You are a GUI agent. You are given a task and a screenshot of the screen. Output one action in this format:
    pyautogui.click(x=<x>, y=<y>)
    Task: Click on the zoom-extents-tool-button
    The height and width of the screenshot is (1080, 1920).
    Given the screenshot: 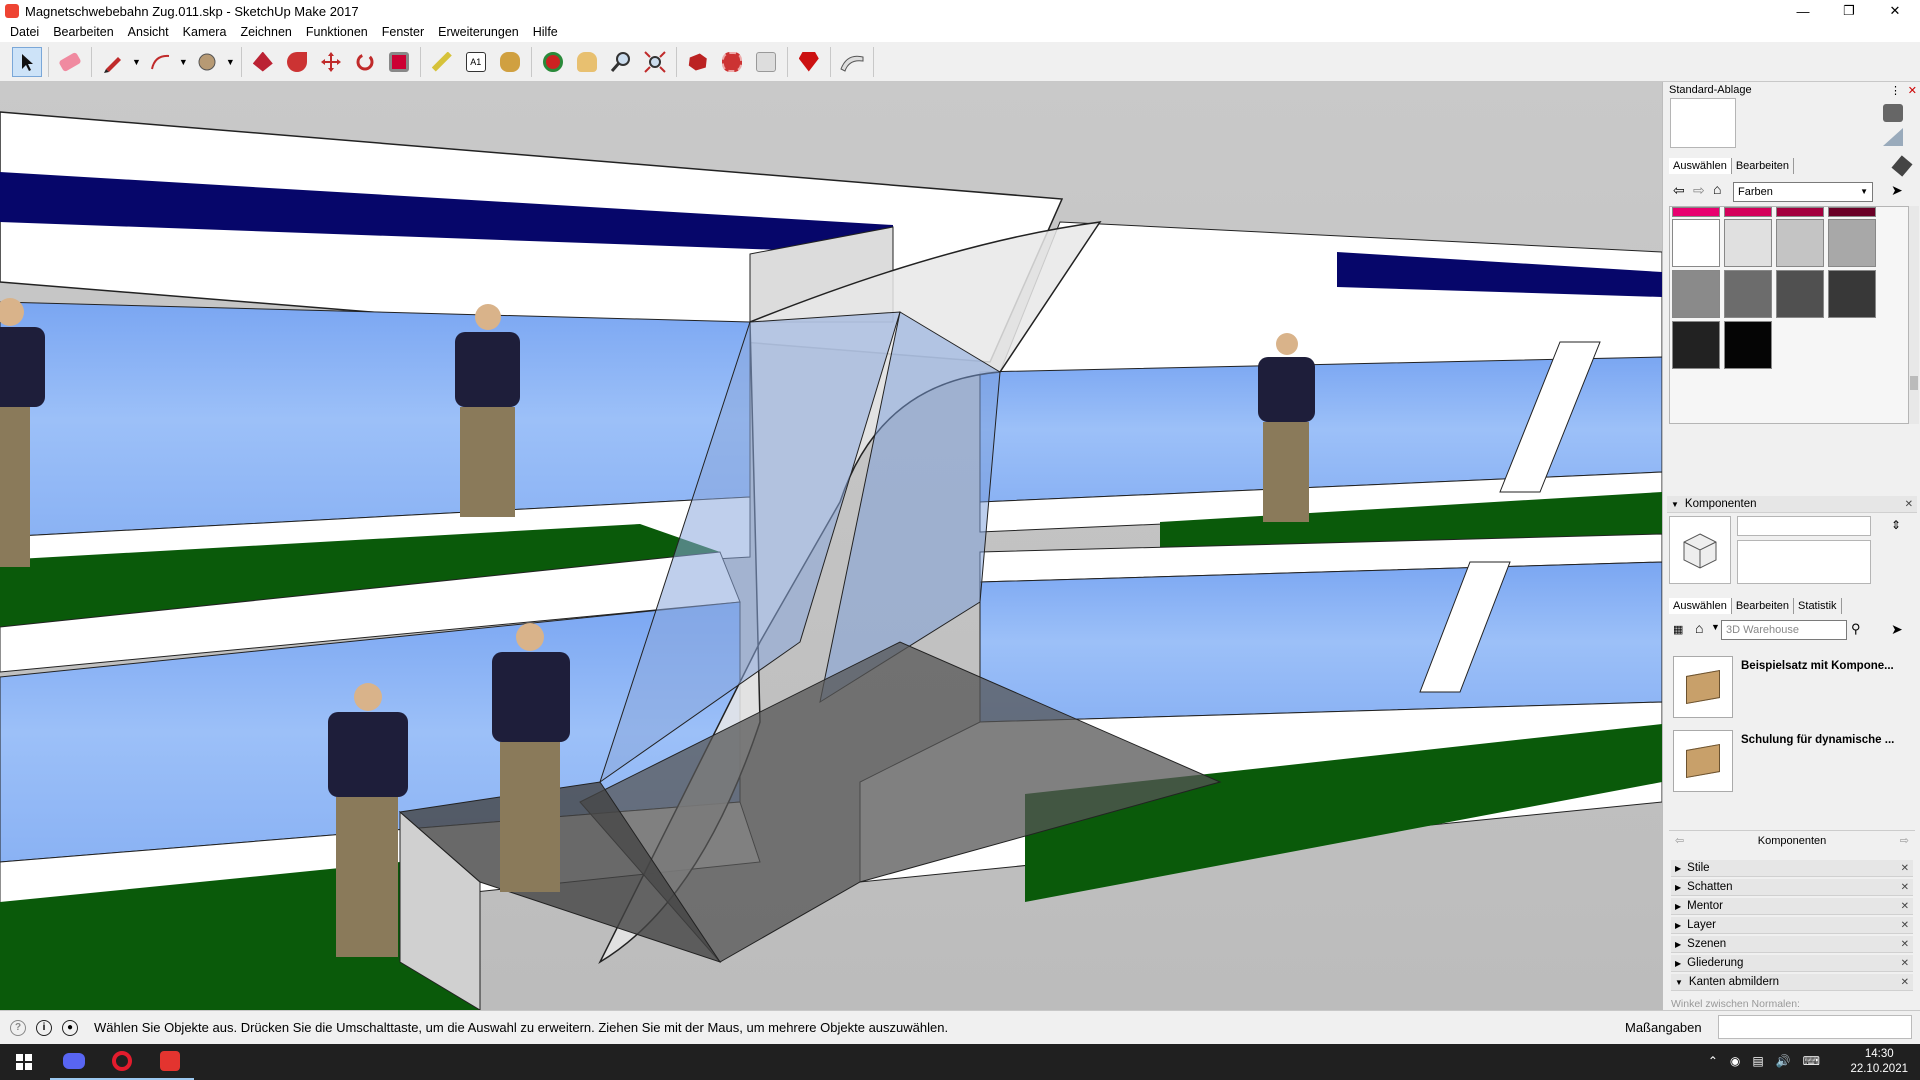 What is the action you would take?
    pyautogui.click(x=655, y=62)
    